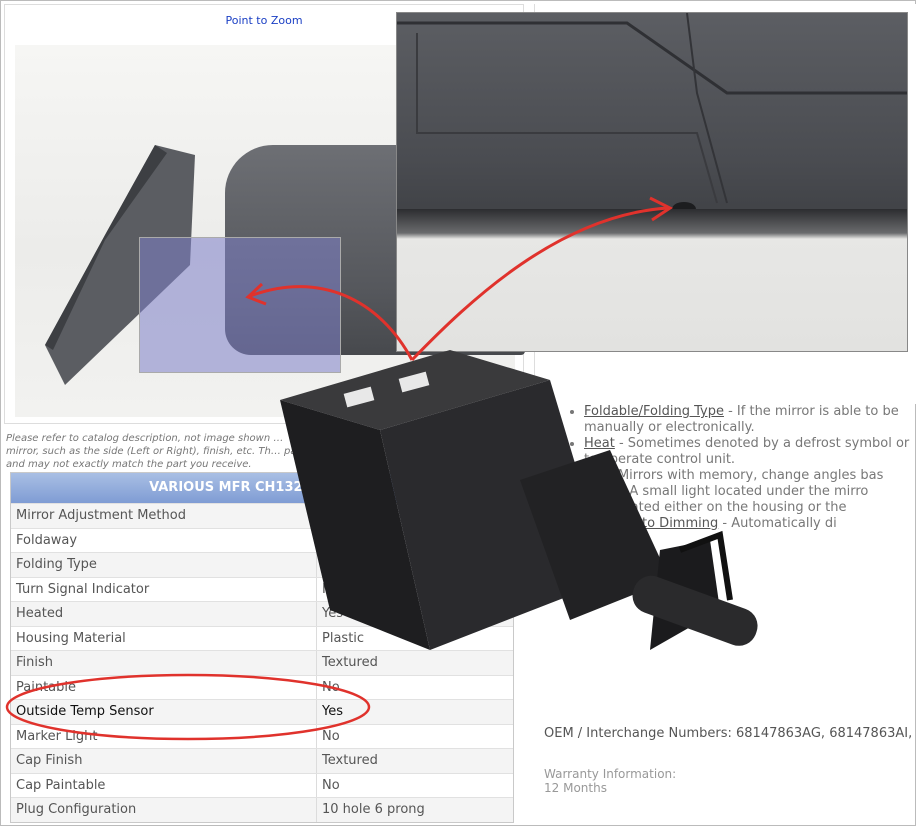  What do you see at coordinates (350, 760) in the screenshot?
I see `spec-value: Textured` at bounding box center [350, 760].